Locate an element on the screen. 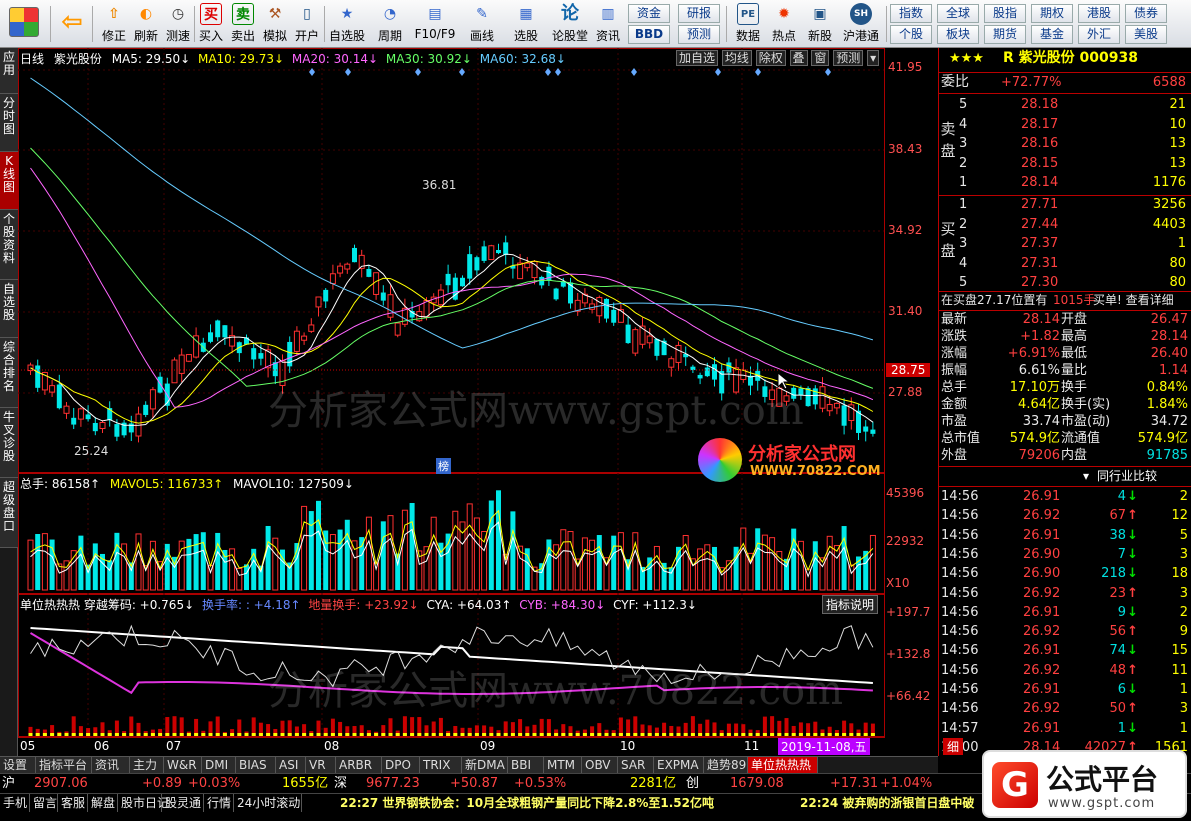 Image resolution: width=1191 pixels, height=821 pixels. indicator-tab: SAR is located at coordinates (636, 765).